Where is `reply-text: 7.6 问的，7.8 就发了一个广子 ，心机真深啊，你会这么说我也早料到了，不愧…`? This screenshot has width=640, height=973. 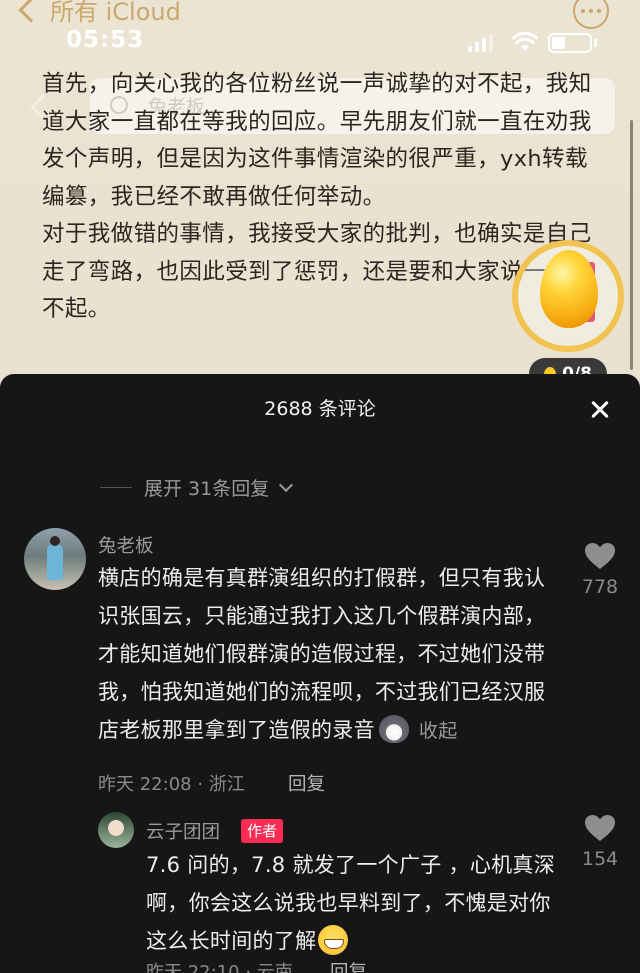
reply-text: 7.6 问的，7.8 就发了一个广子 ，心机真深啊，你会这么说我也早料到了，不愧… is located at coordinates (353, 903).